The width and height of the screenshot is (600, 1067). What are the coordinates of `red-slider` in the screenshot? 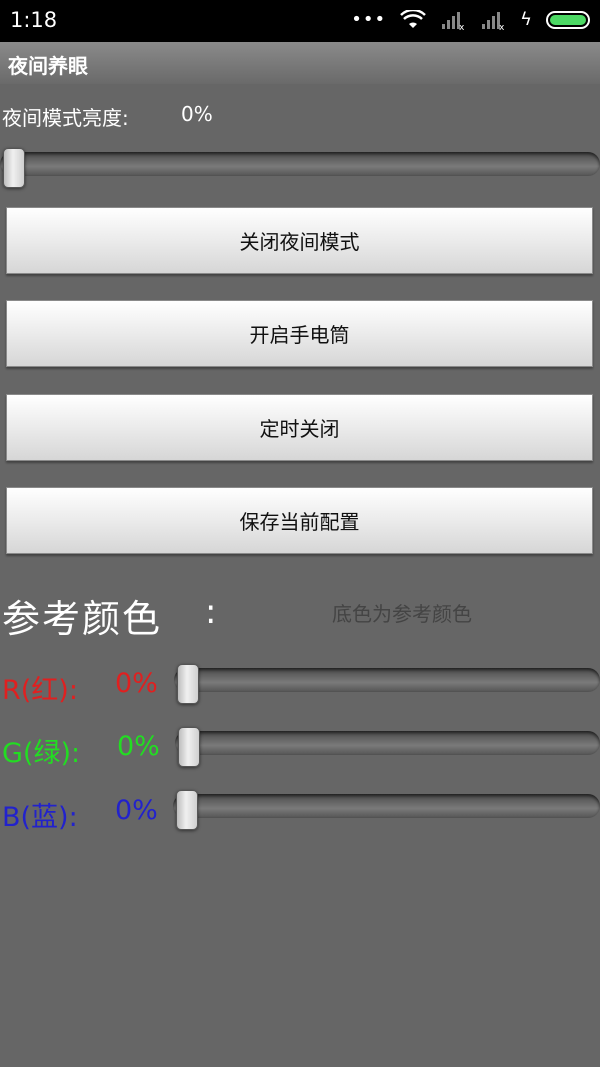 It's located at (387, 684).